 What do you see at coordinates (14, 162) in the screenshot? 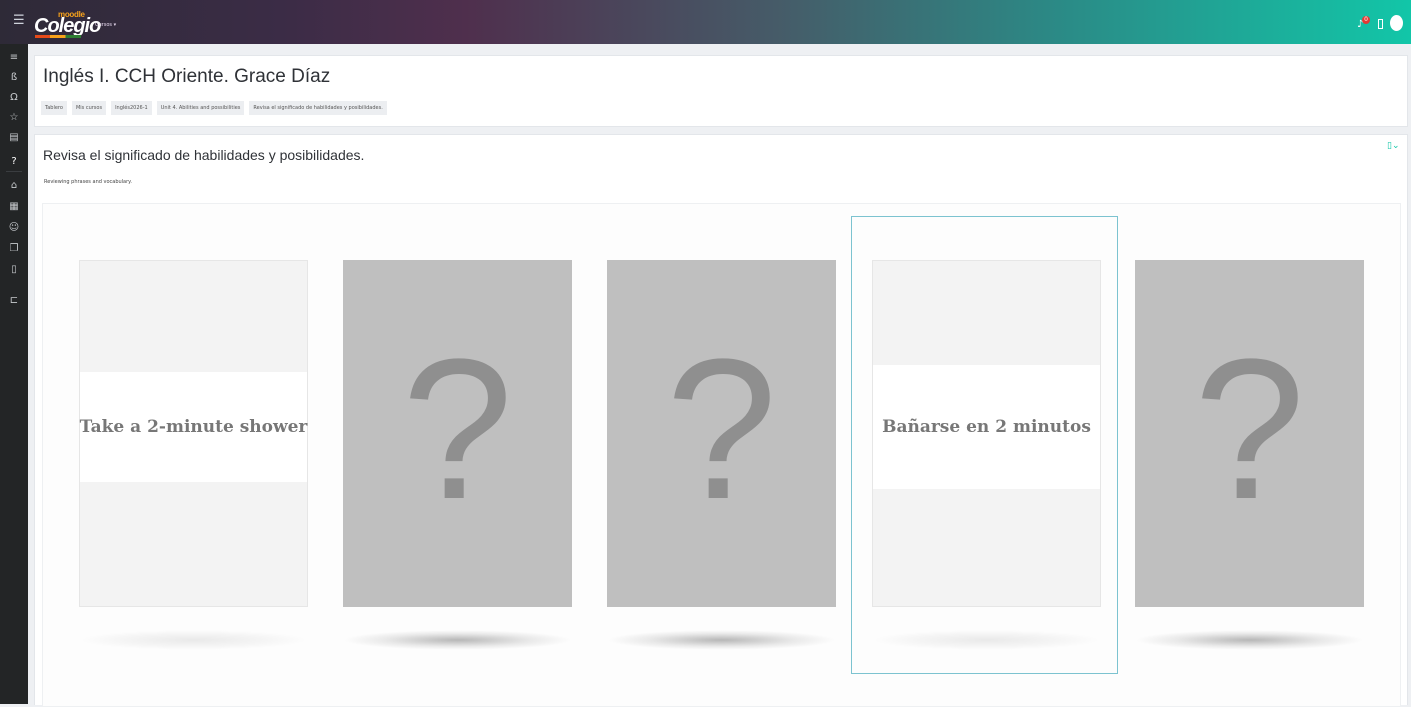
I see `help-icon: ?` at bounding box center [14, 162].